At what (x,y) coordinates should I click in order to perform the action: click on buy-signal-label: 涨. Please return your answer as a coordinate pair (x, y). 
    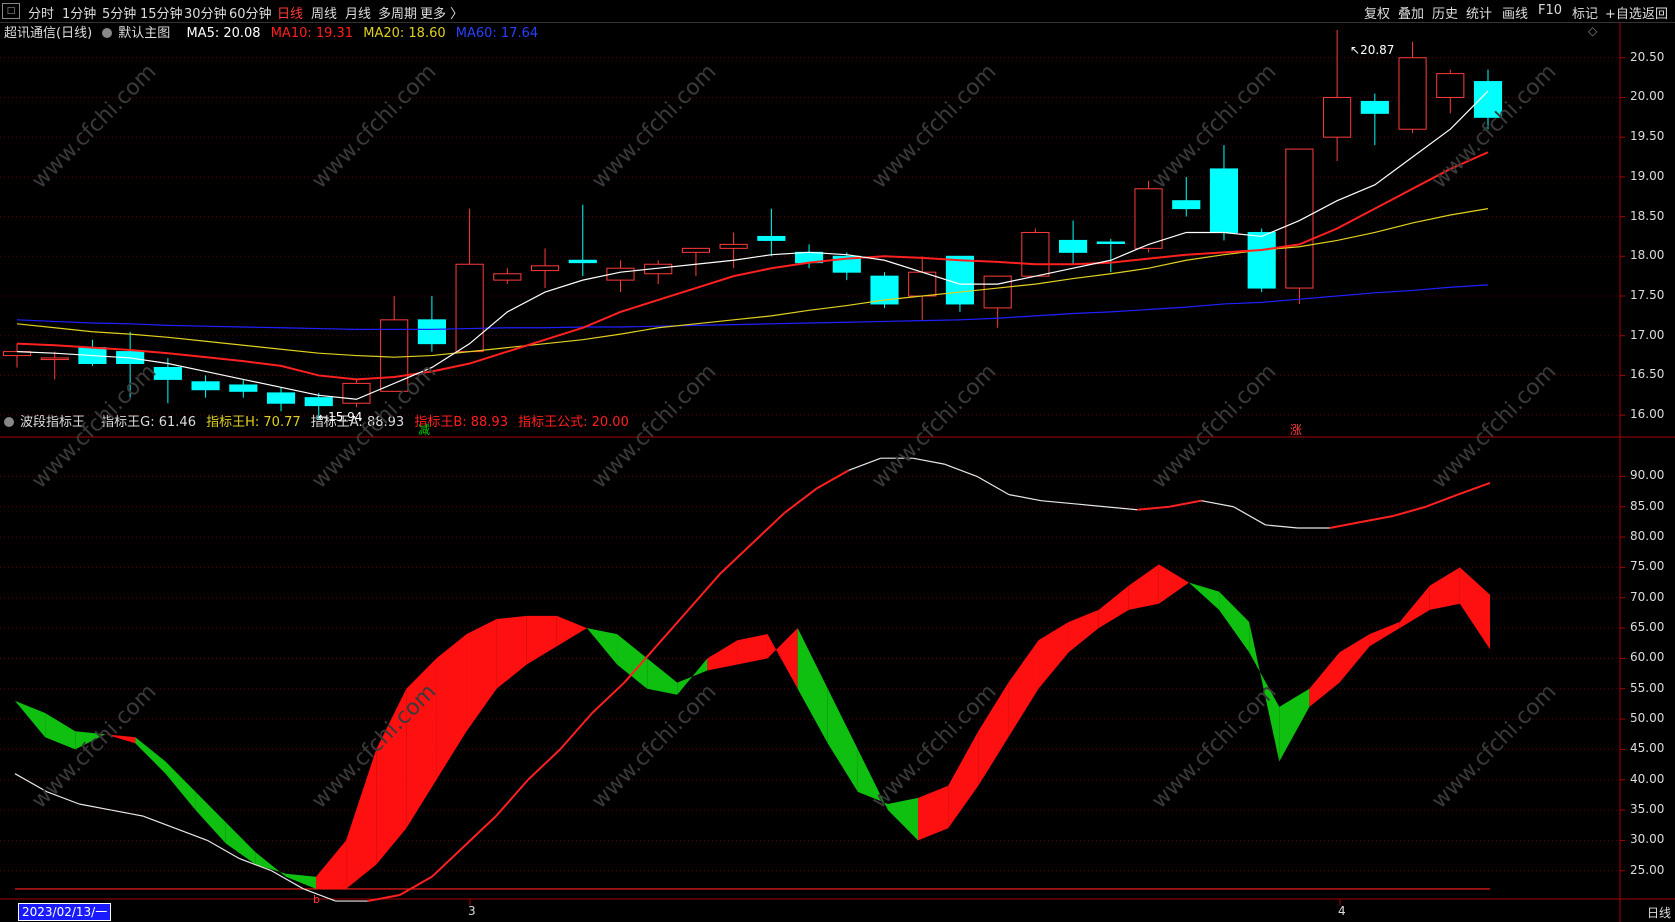
    Looking at the image, I should click on (1296, 430).